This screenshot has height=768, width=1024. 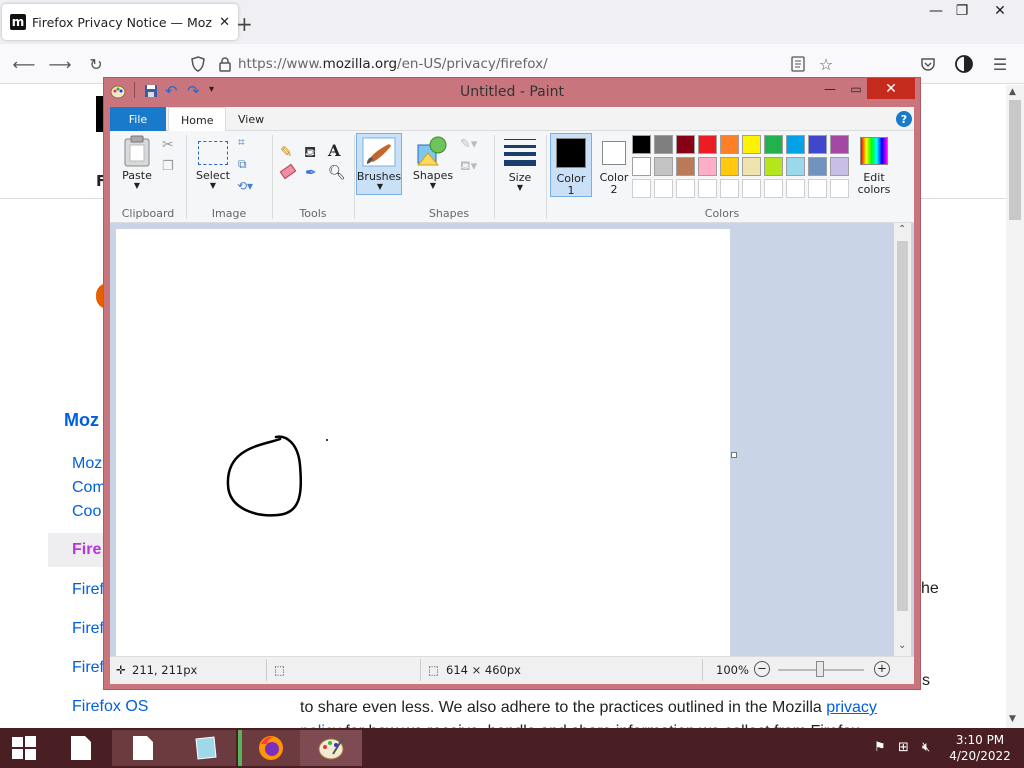 What do you see at coordinates (1000, 11) in the screenshot?
I see `close-window-button: ✕` at bounding box center [1000, 11].